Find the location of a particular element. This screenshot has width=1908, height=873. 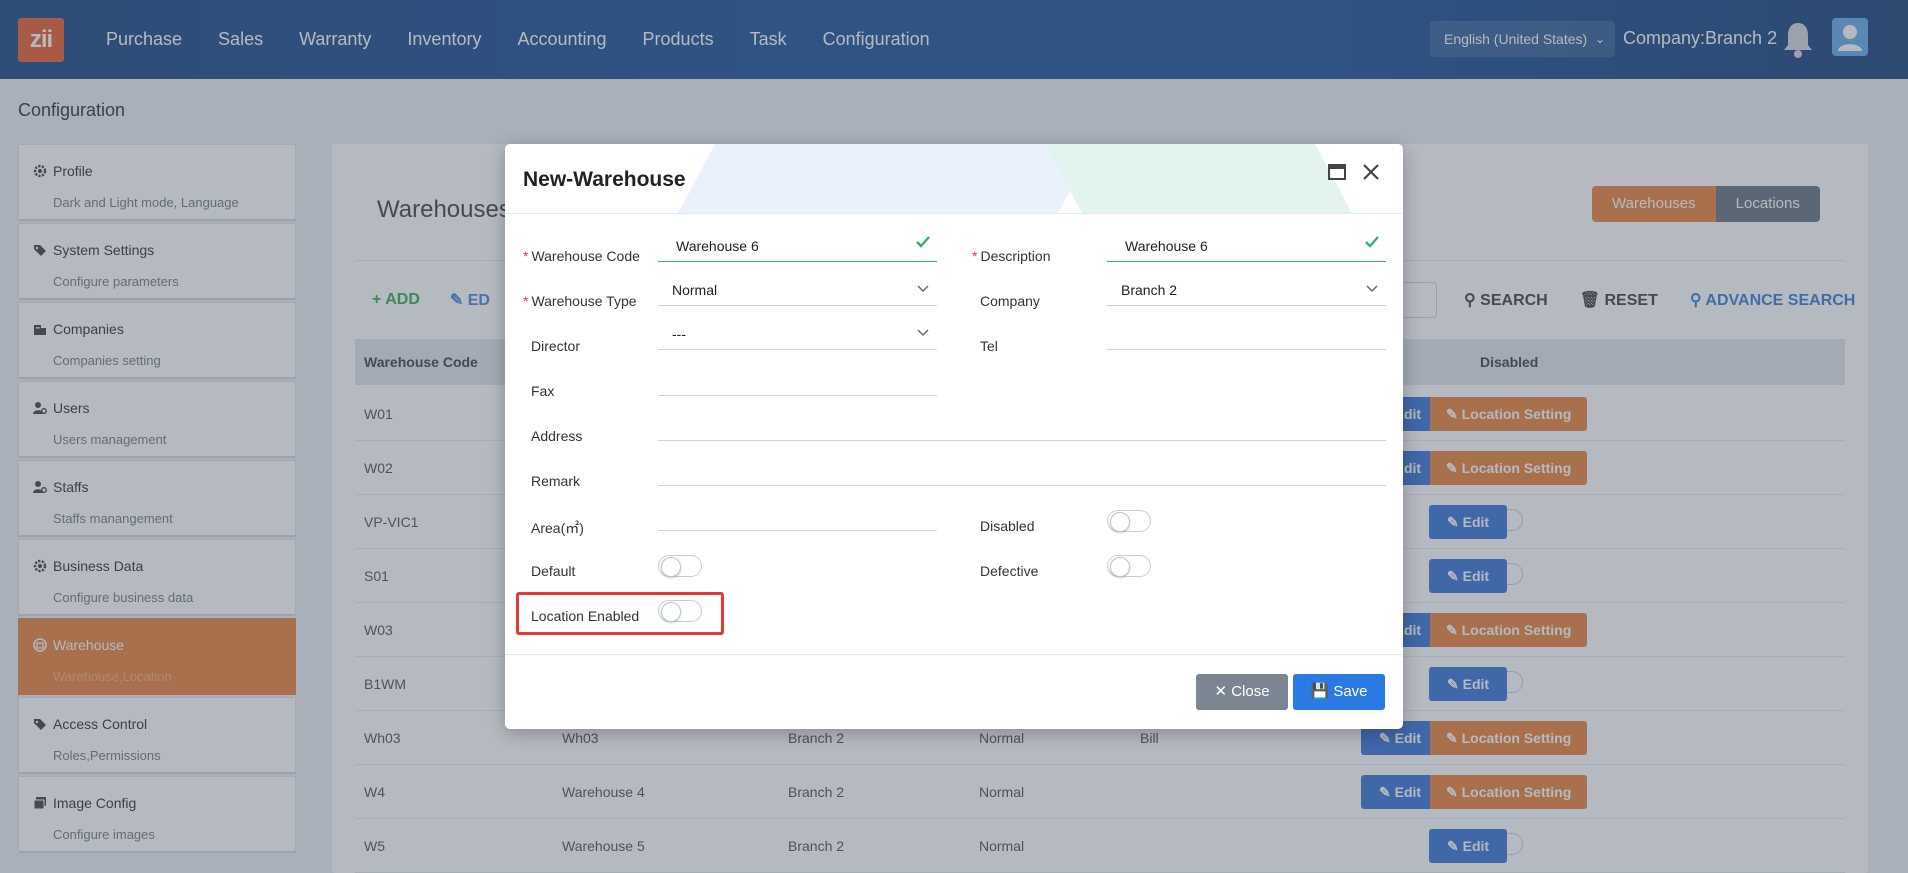

warehouse-code-value: Warehouse 6 is located at coordinates (717, 246).